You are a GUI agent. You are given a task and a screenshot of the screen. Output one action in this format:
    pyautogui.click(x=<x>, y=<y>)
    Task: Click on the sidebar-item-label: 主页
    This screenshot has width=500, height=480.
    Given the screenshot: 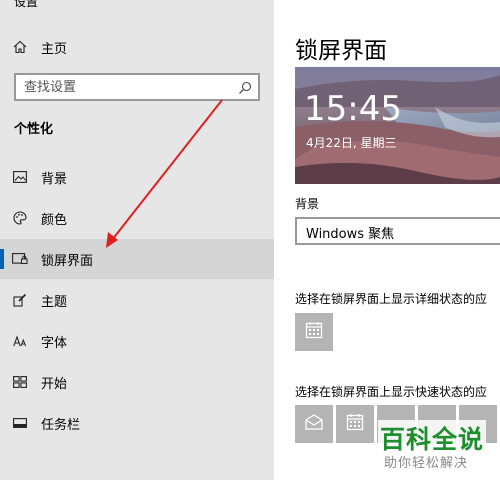 What is the action you would take?
    pyautogui.click(x=54, y=49)
    